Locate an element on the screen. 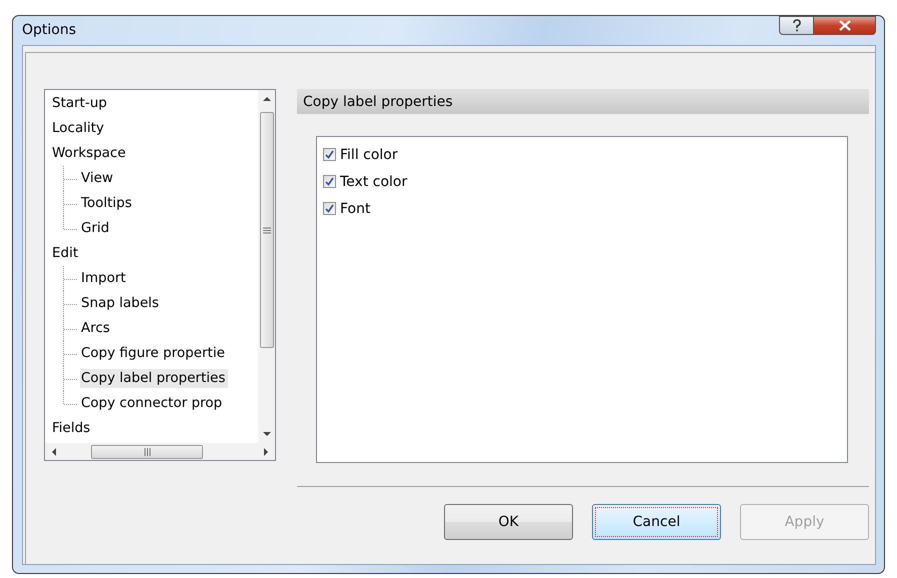  tree-item: Fields is located at coordinates (72, 428).